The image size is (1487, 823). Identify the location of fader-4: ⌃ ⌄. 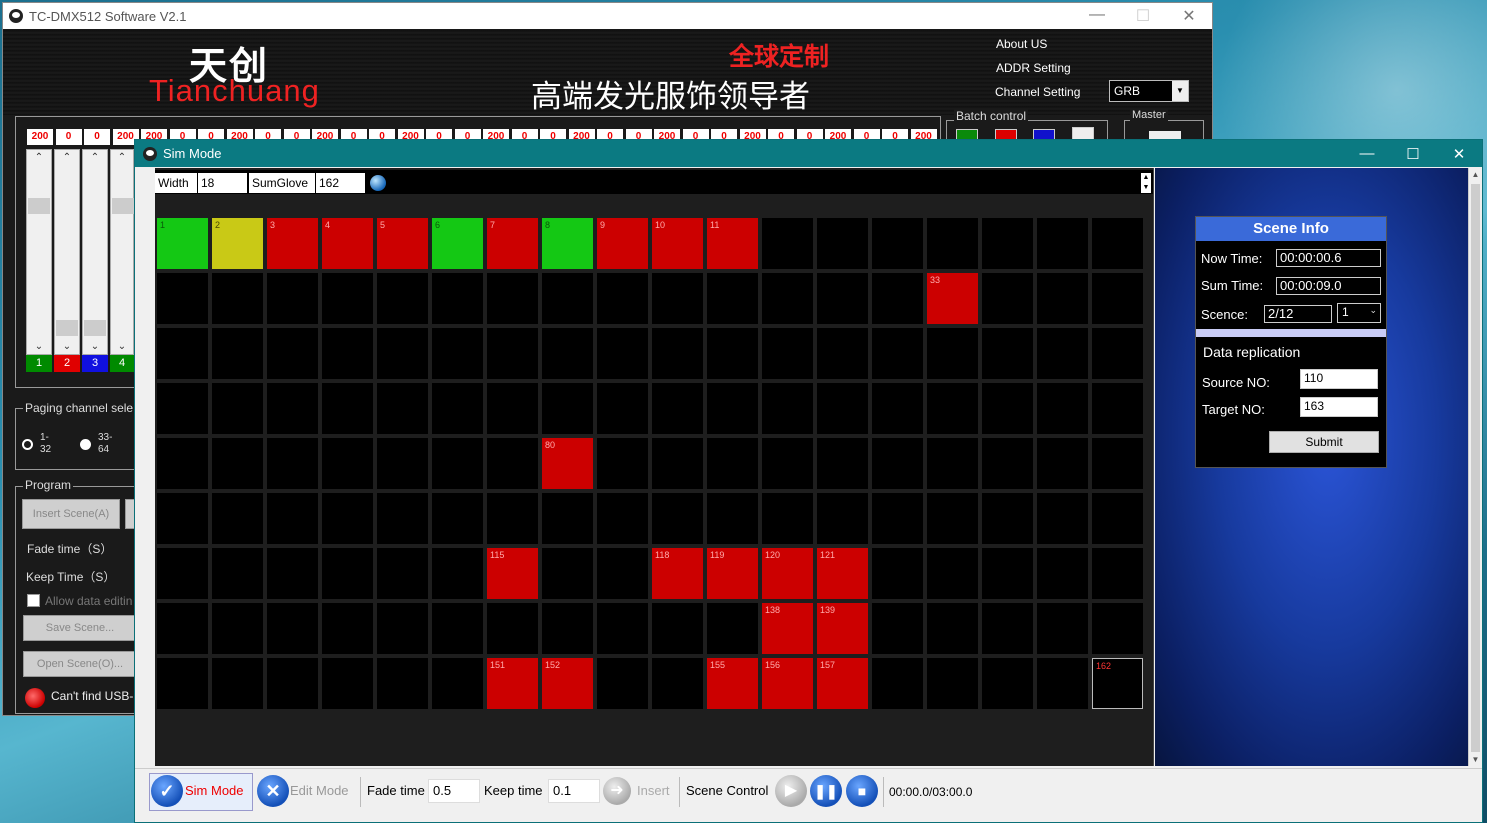
(122, 252).